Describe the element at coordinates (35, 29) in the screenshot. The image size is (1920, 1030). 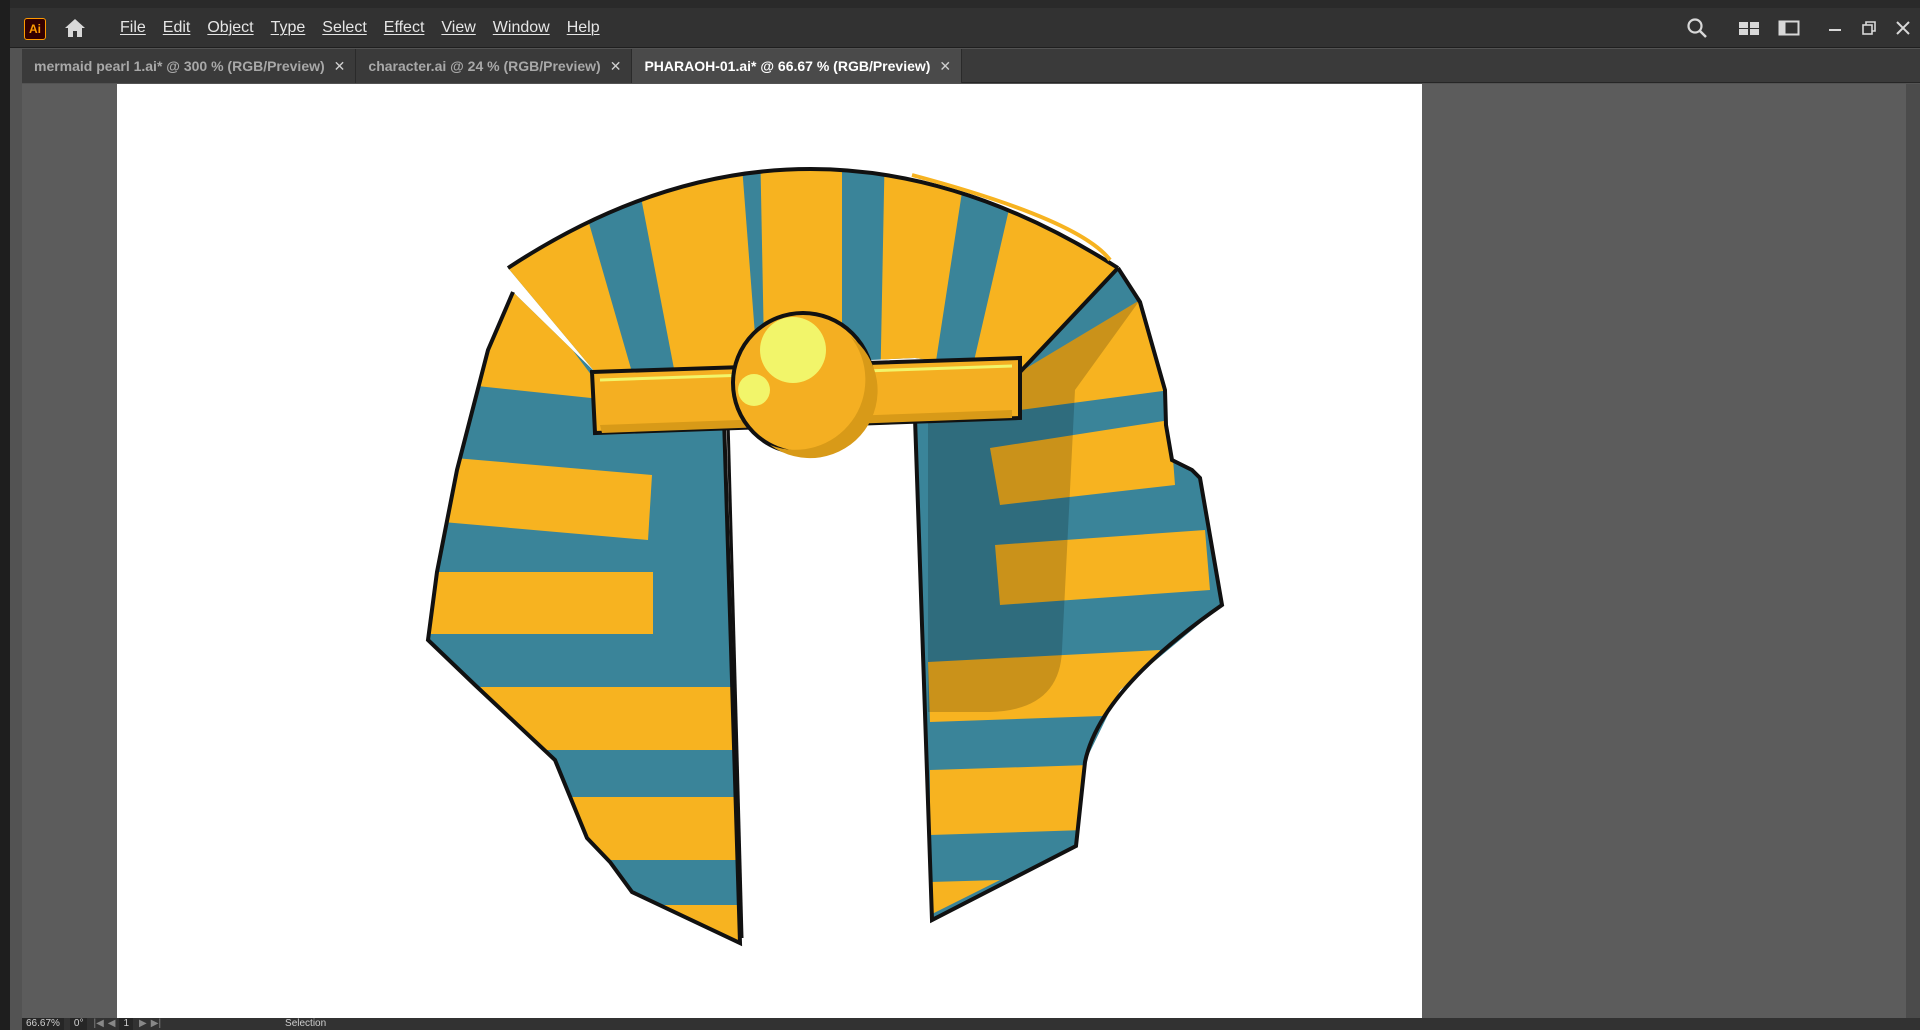
I see `app-logo: Ai` at that location.